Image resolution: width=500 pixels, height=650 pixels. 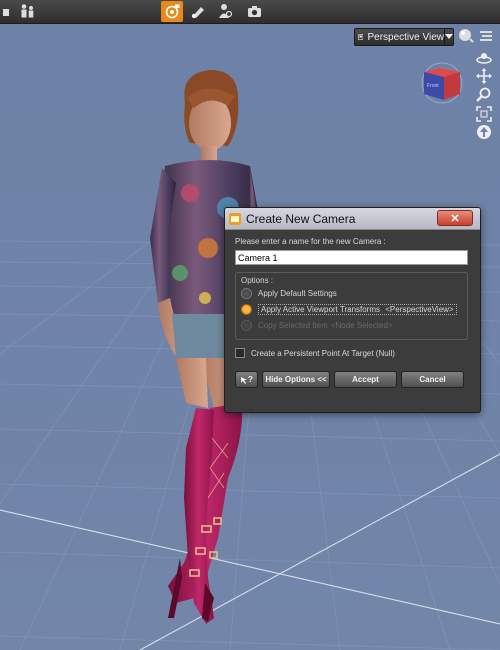 I want to click on figure-tool-icon, so click(x=224, y=11).